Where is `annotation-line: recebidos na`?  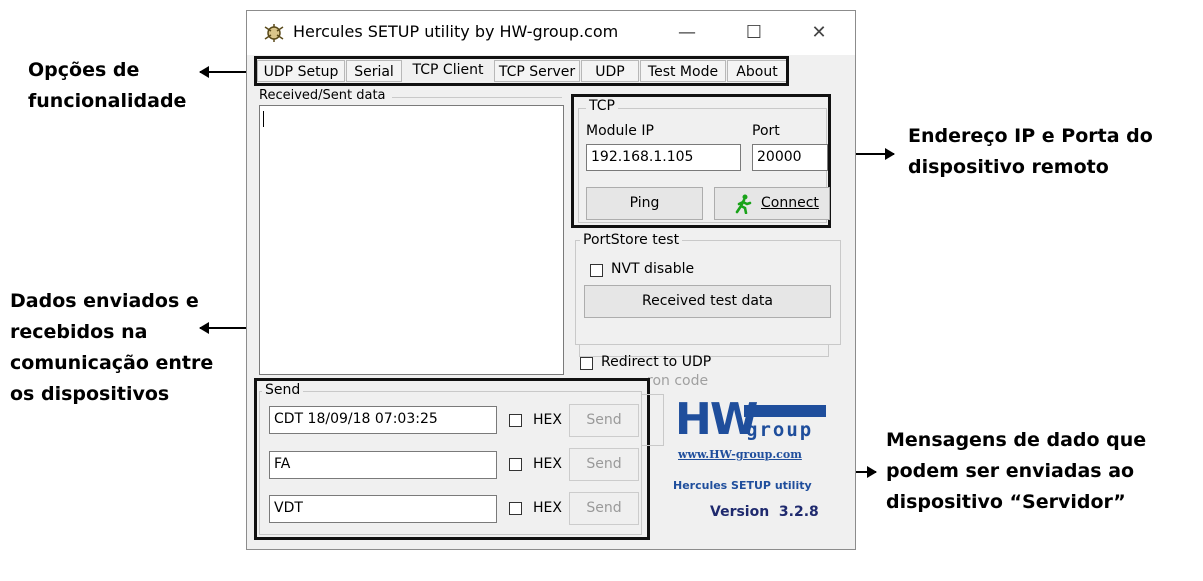 annotation-line: recebidos na is located at coordinates (79, 332).